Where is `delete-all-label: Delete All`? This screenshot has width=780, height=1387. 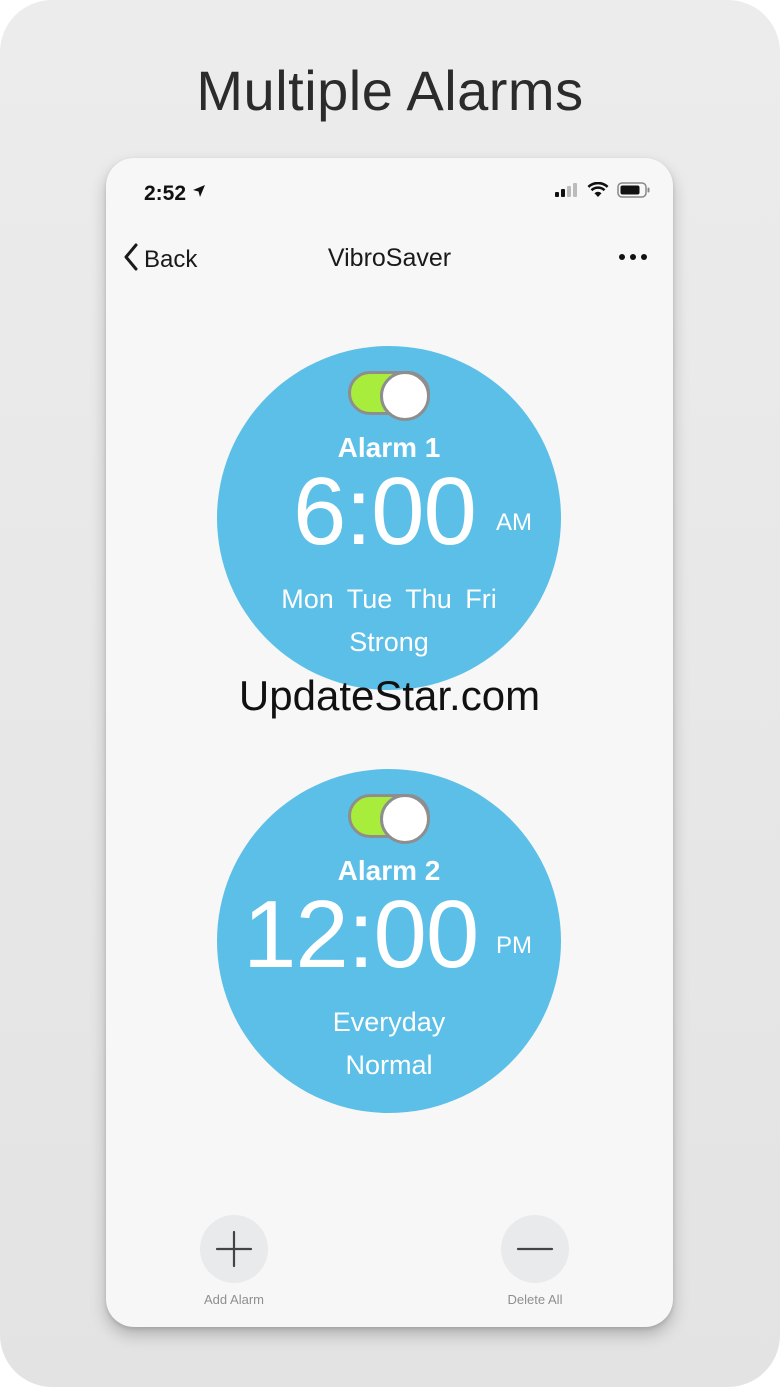
delete-all-label: Delete All is located at coordinates (535, 1299).